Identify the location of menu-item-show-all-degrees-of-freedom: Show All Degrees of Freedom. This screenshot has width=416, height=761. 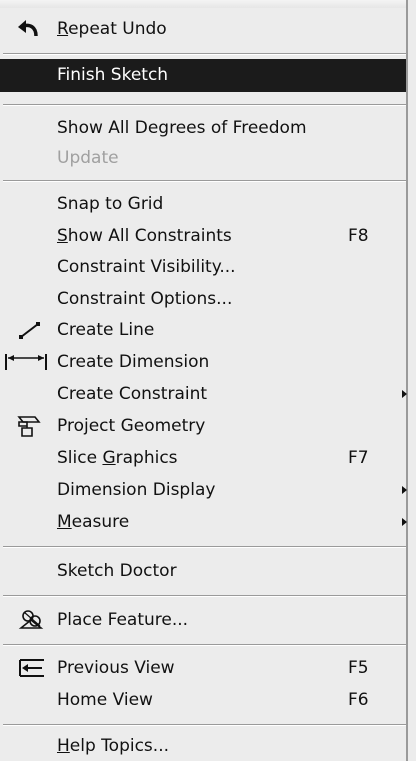
(203, 128).